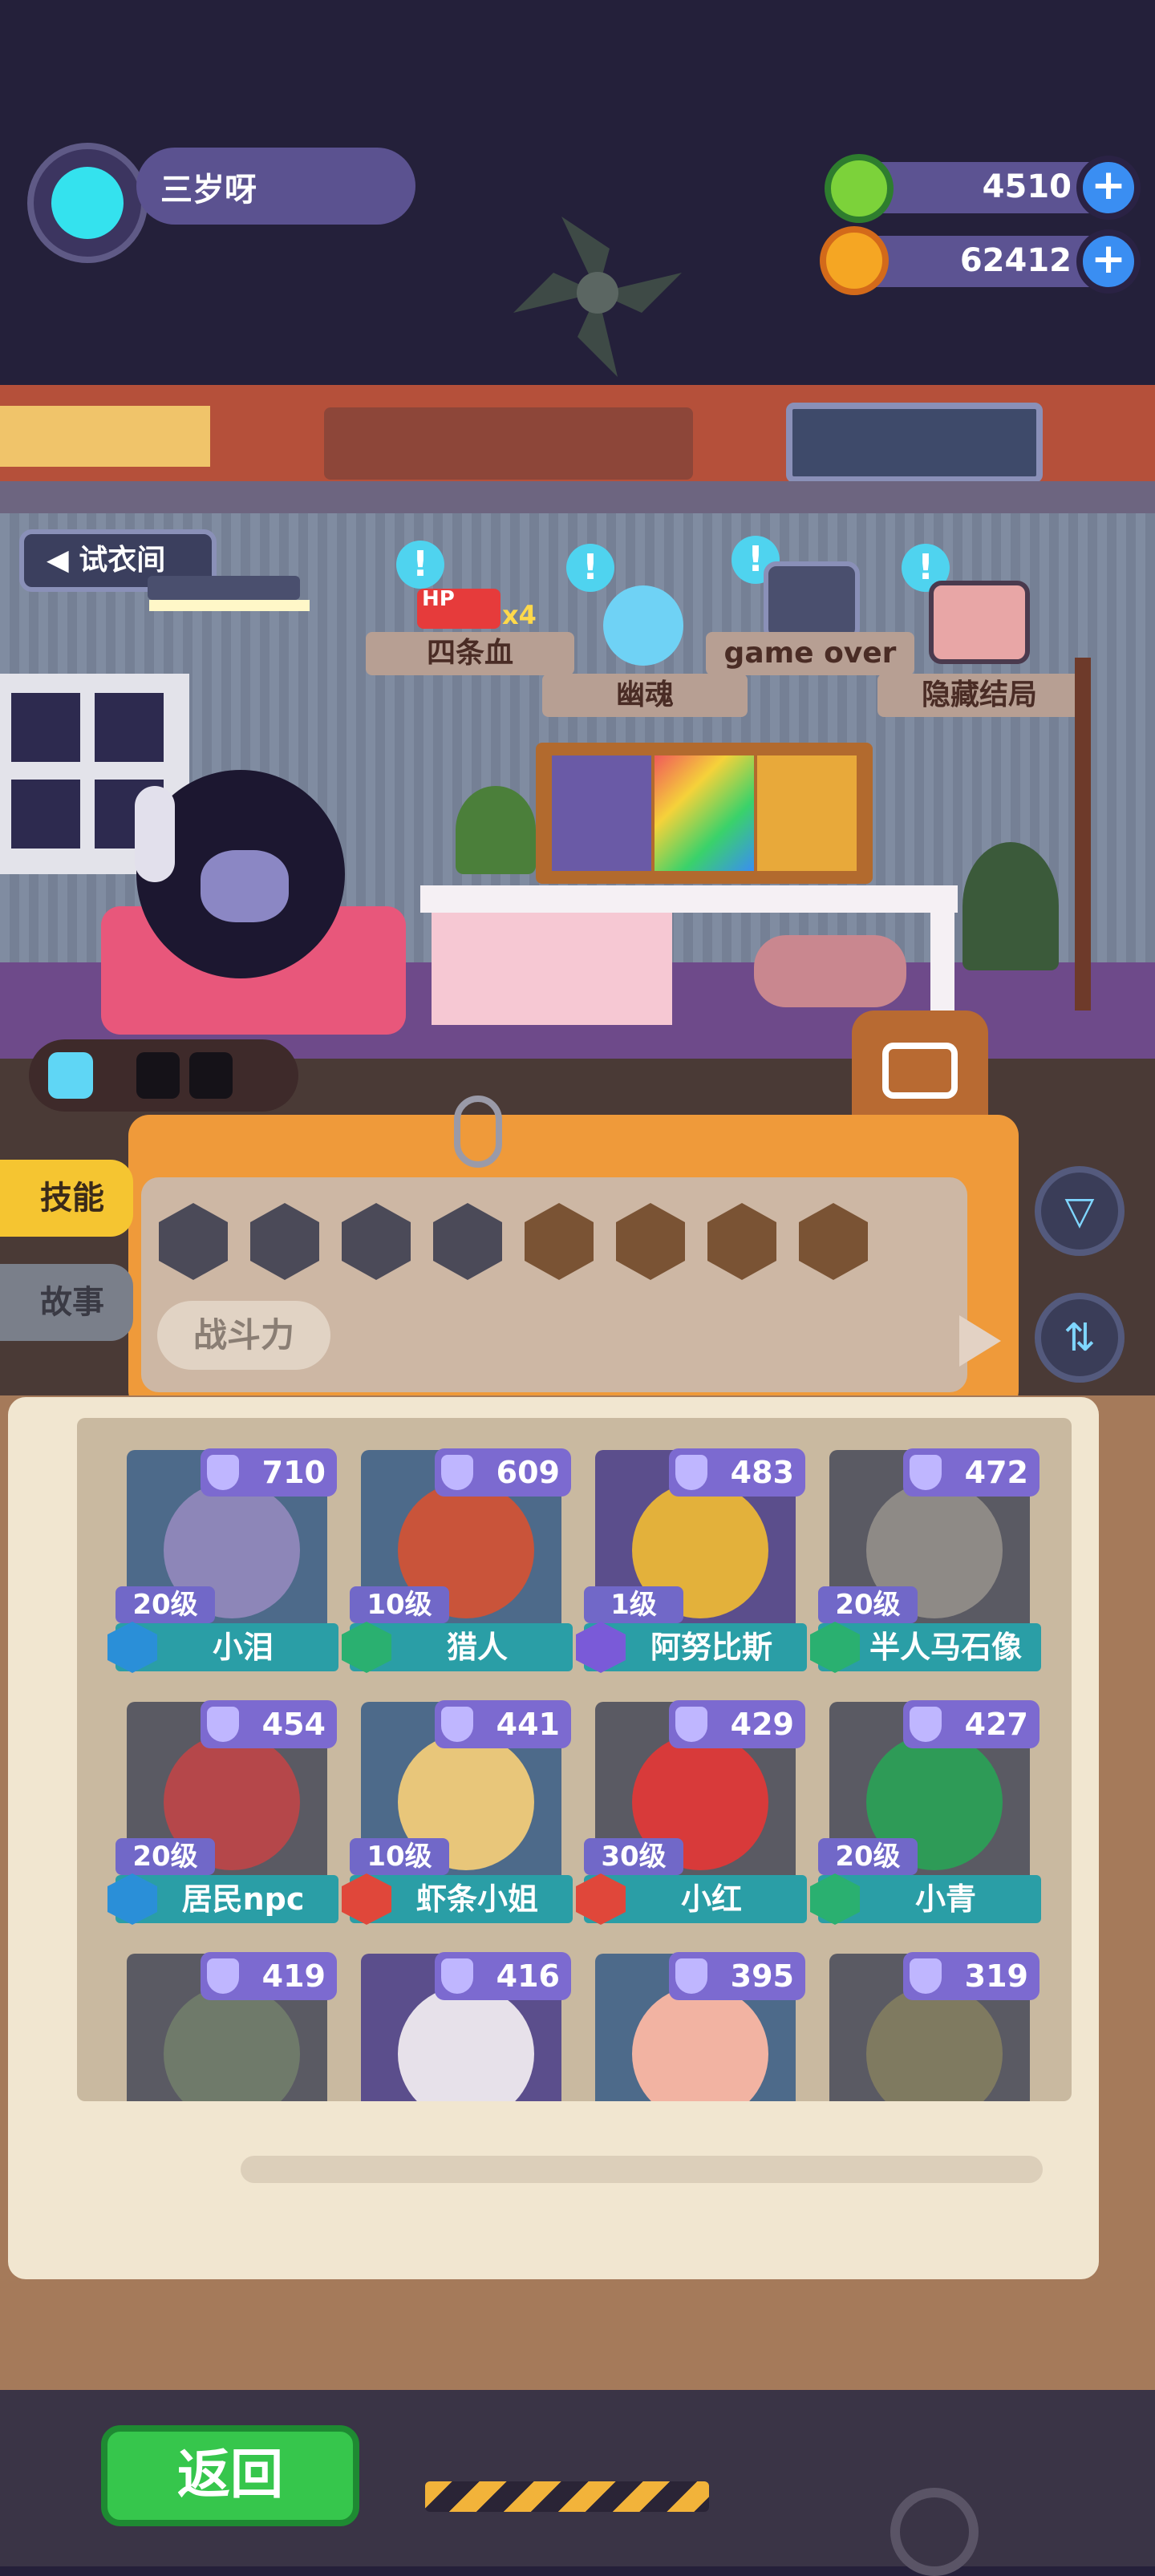  I want to click on power-value: 419, so click(293, 1976).